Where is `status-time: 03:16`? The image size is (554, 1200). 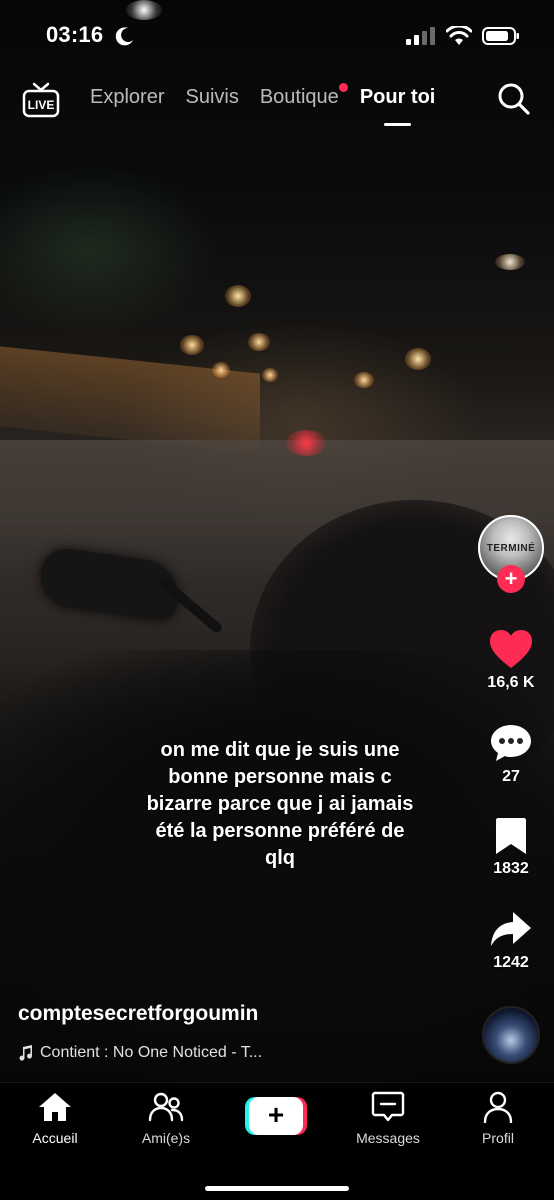 status-time: 03:16 is located at coordinates (75, 34).